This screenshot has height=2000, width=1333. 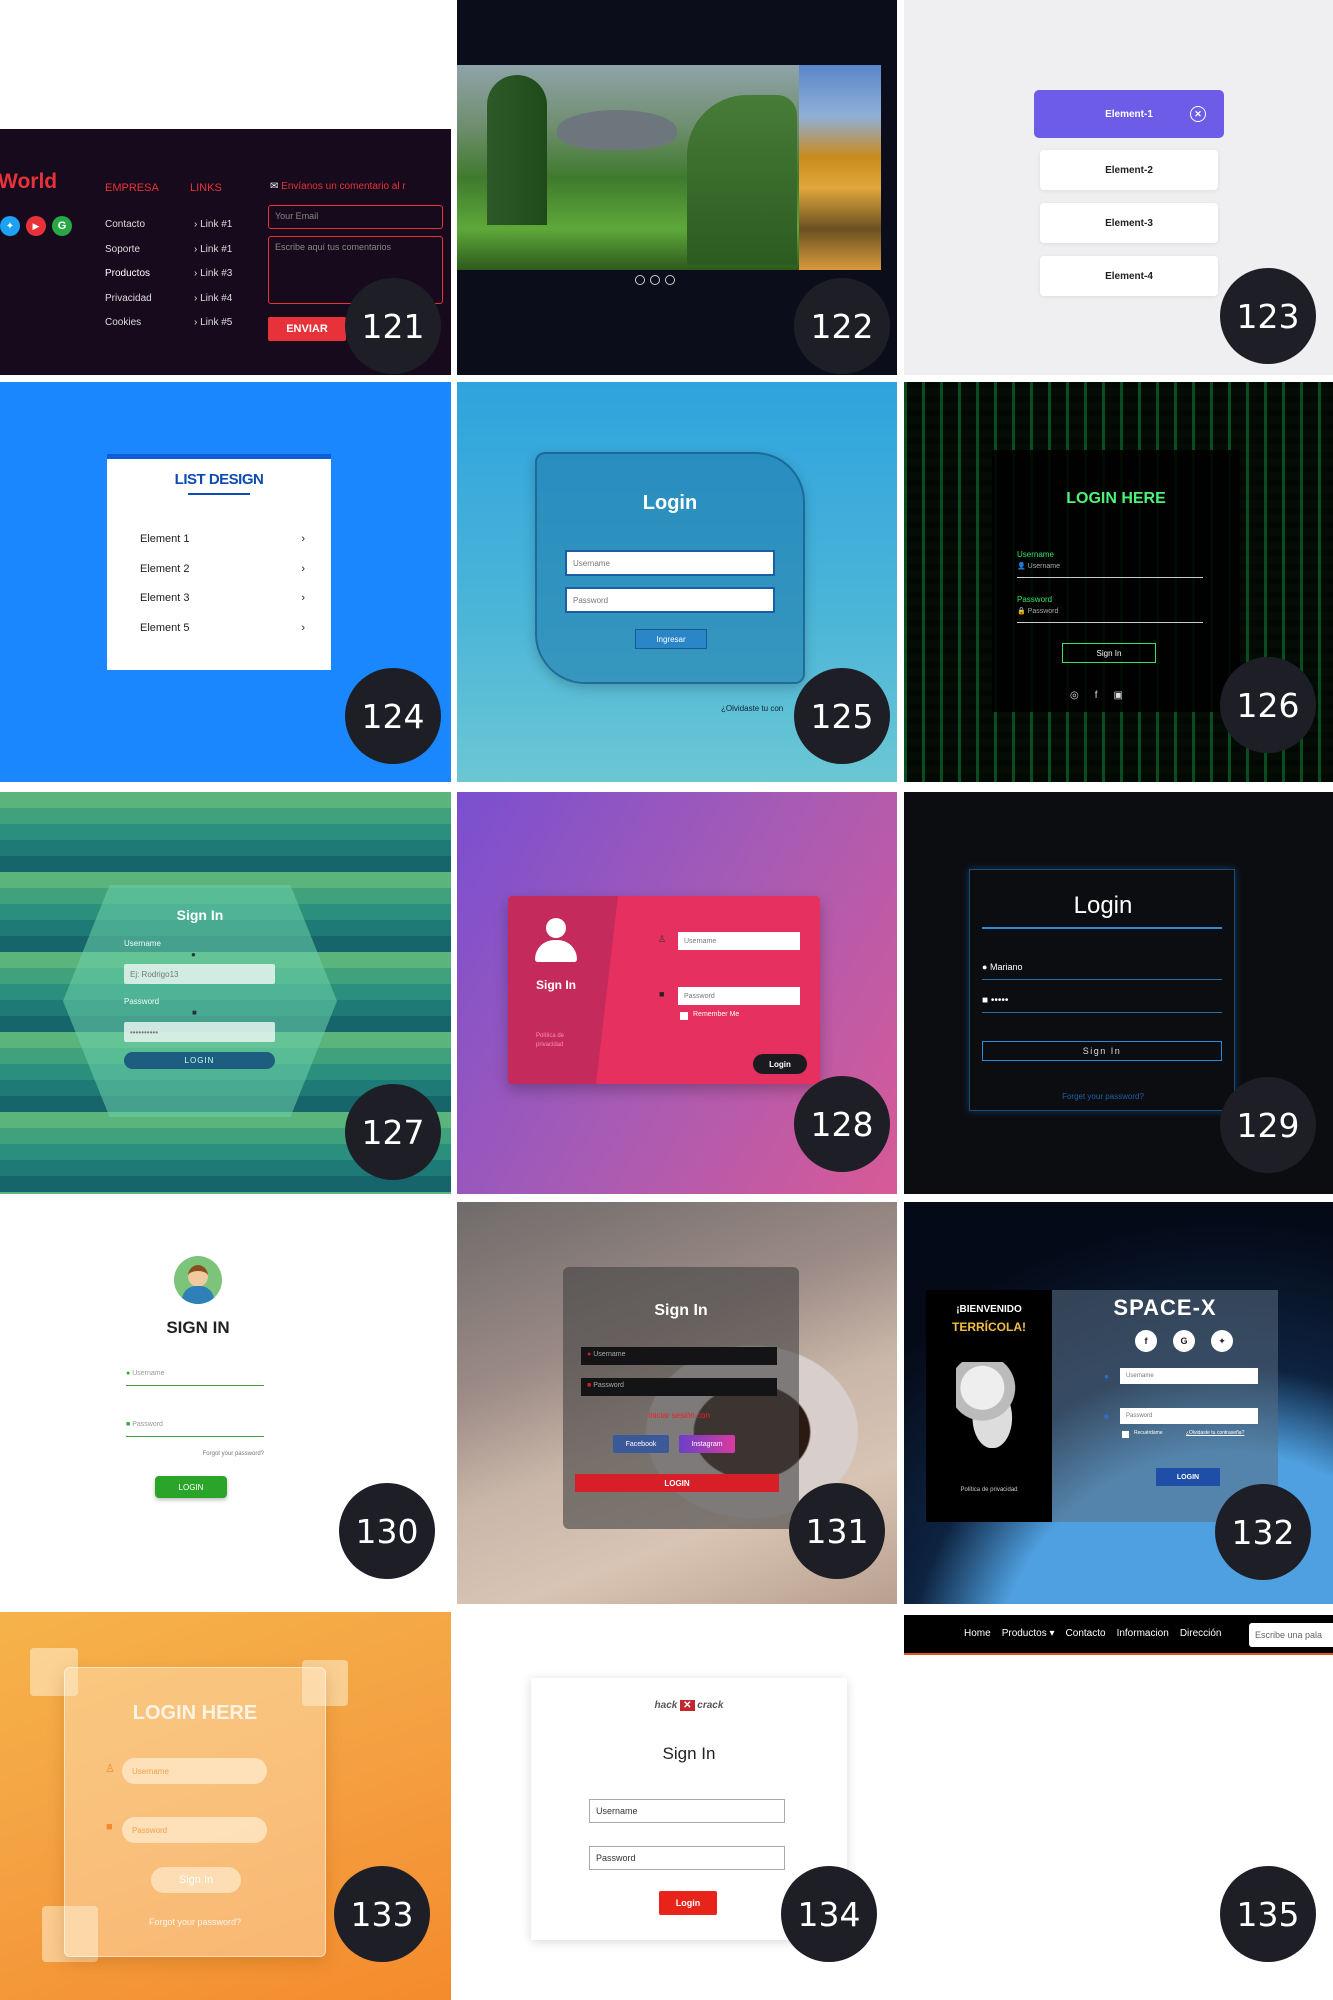 What do you see at coordinates (1143, 1633) in the screenshot?
I see `nav-item-informacion: Informacion` at bounding box center [1143, 1633].